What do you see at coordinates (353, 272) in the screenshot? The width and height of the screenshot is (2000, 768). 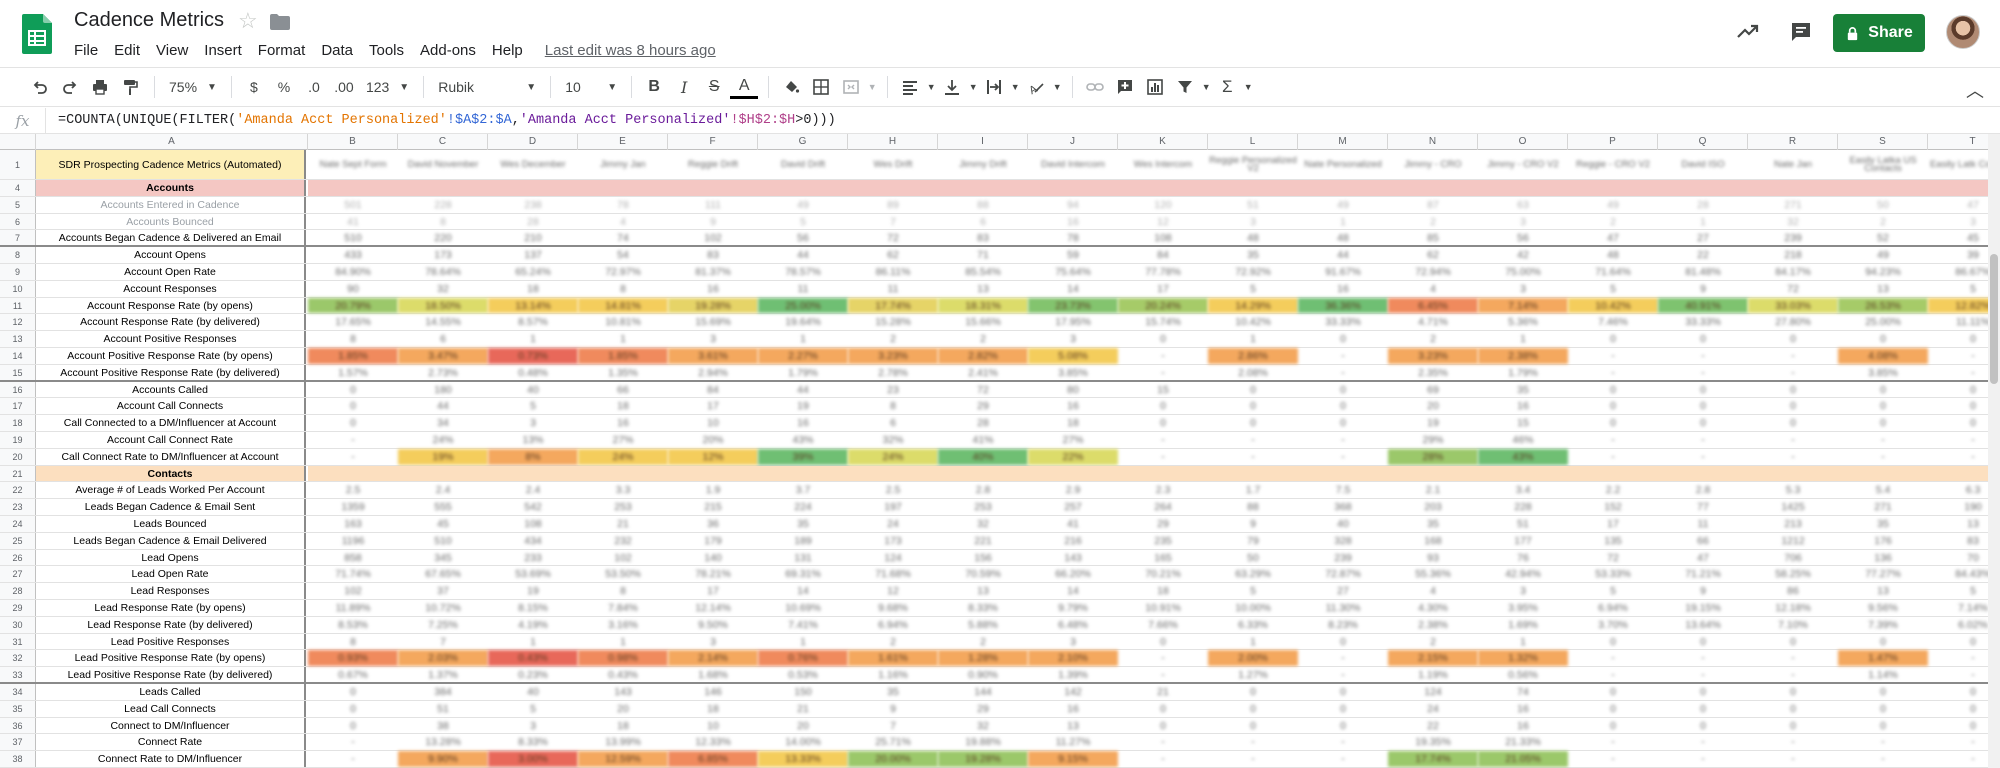 I see `data-cell: 84.90%` at bounding box center [353, 272].